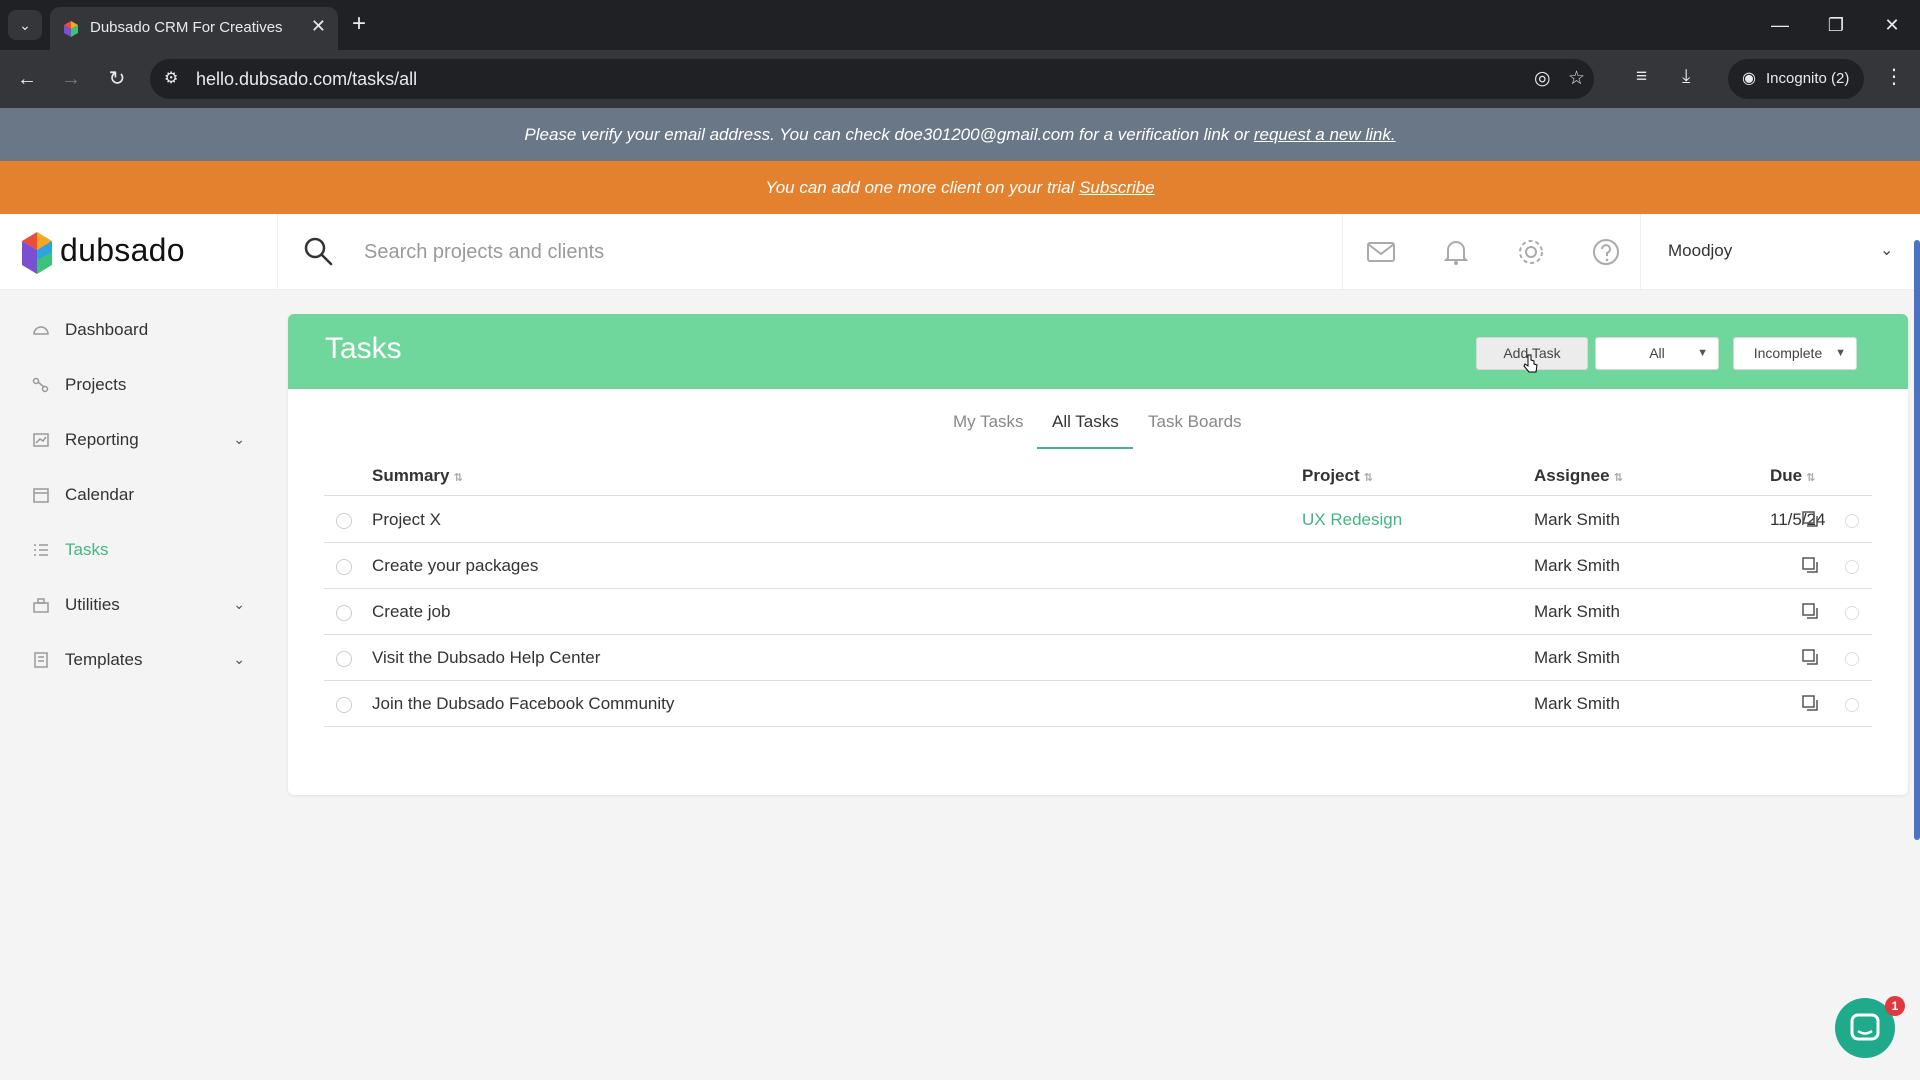 The image size is (1920, 1080). Describe the element at coordinates (1085, 422) in the screenshot. I see `tab-all-tasks: All Tasks` at that location.